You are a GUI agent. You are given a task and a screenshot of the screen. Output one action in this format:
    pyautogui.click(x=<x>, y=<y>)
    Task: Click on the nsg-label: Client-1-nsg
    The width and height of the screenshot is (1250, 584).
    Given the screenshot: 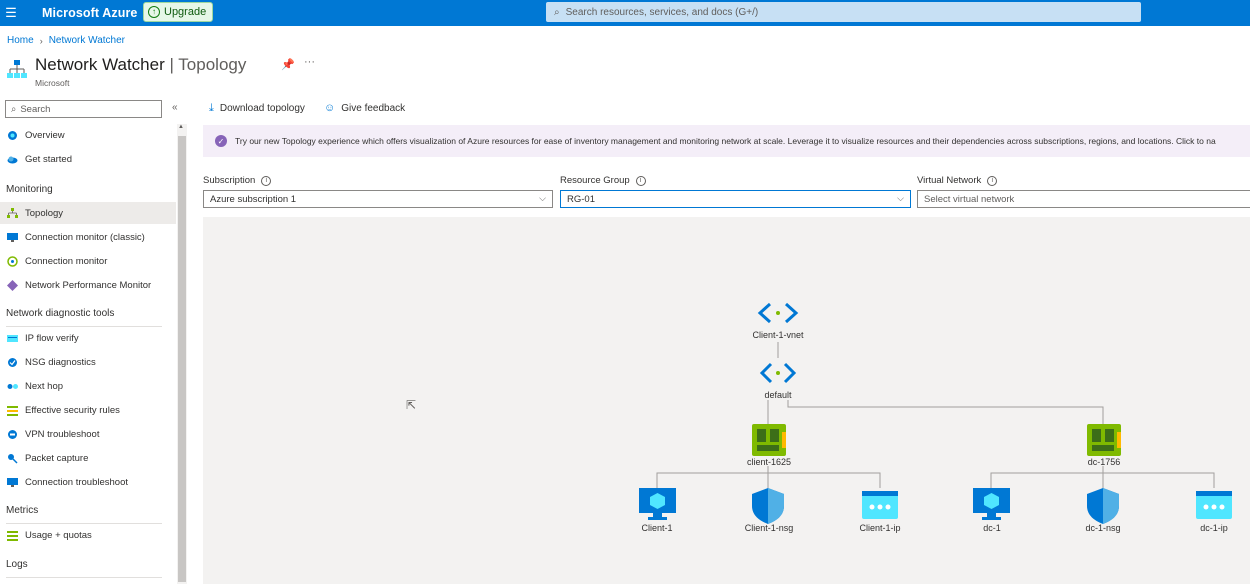 What is the action you would take?
    pyautogui.click(x=769, y=528)
    